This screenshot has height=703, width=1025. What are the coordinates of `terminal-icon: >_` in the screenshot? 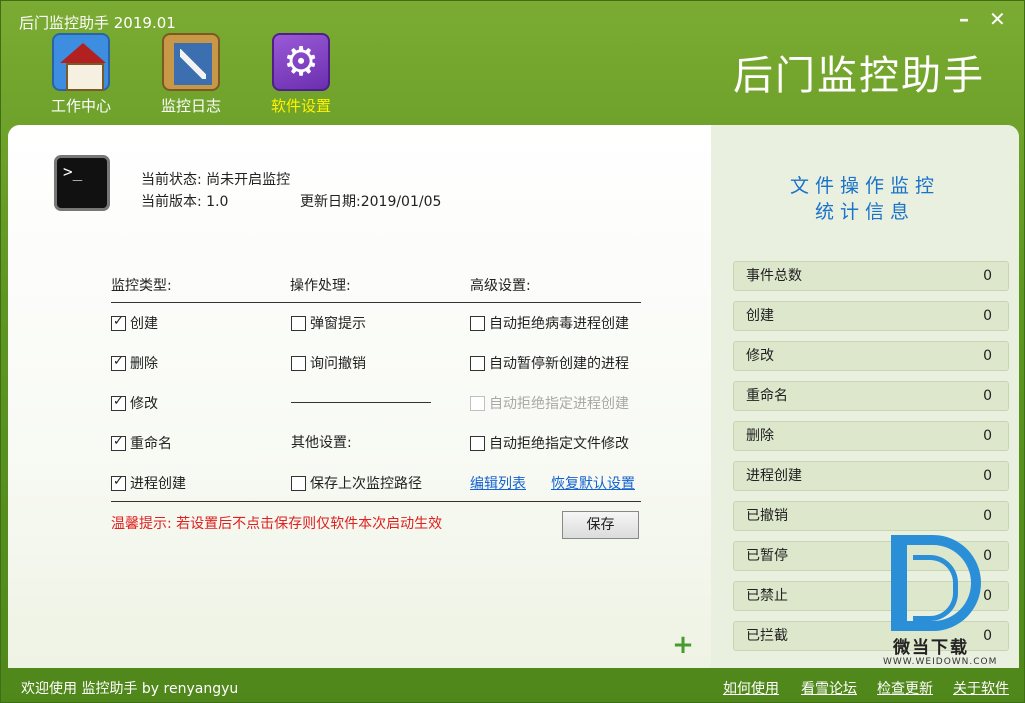 It's located at (82, 183).